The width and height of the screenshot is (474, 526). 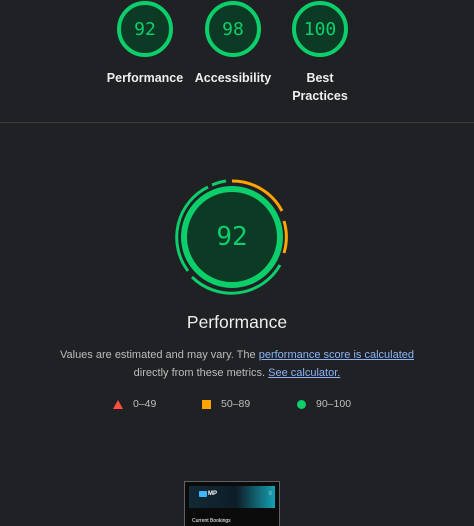 What do you see at coordinates (145, 78) in the screenshot?
I see `category-label: Performance` at bounding box center [145, 78].